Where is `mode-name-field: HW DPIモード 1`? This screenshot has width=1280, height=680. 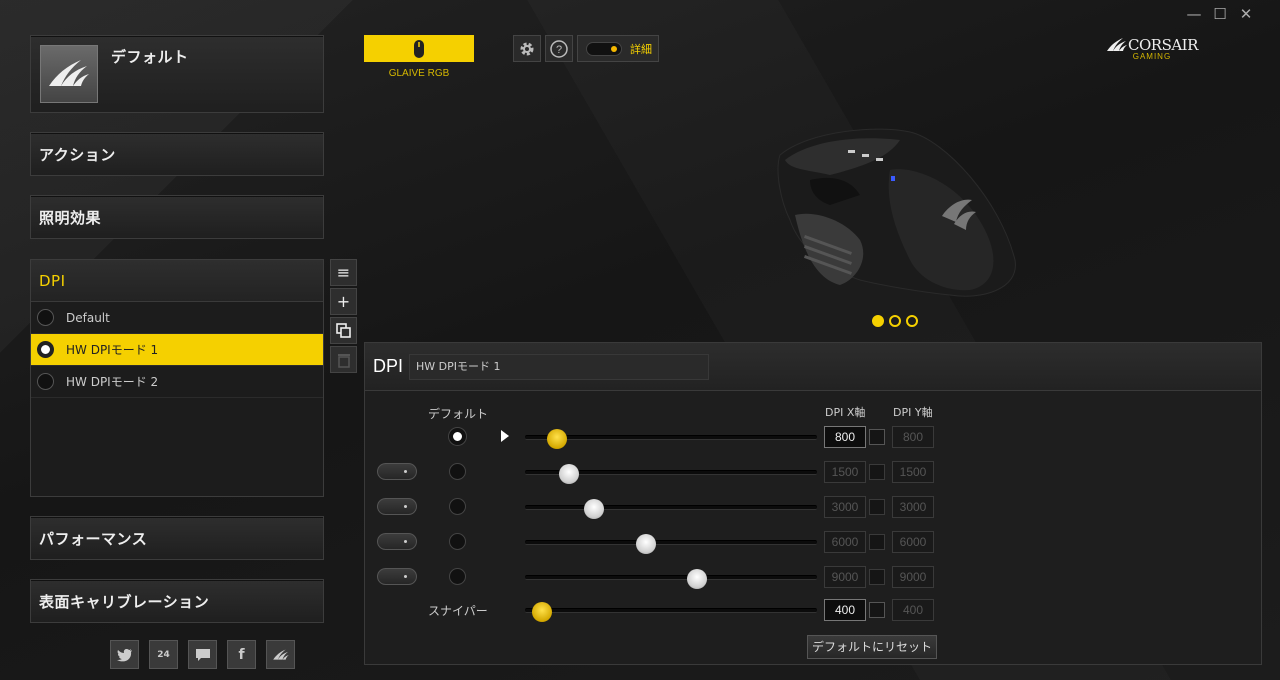 mode-name-field: HW DPIモード 1 is located at coordinates (559, 366).